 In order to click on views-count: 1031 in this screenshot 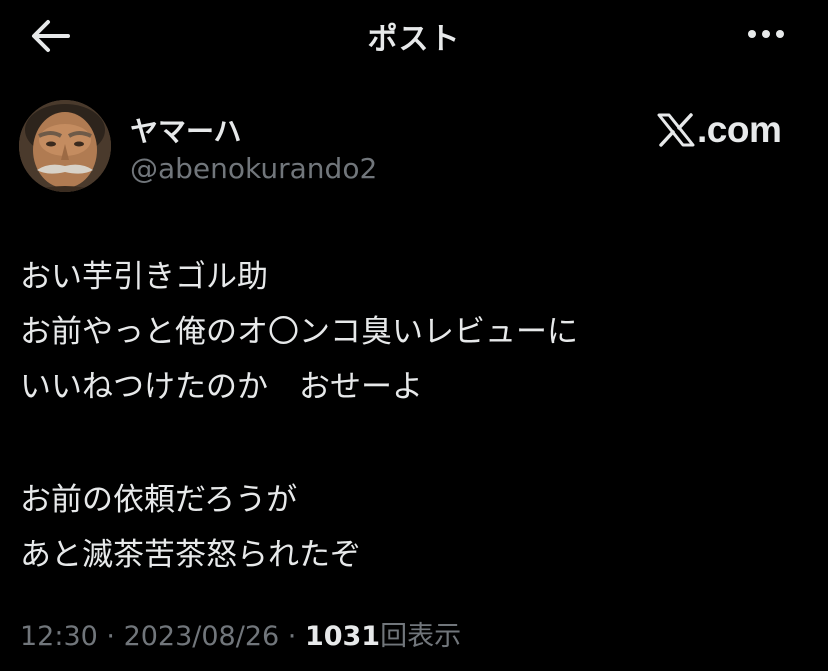, I will do `click(342, 636)`.